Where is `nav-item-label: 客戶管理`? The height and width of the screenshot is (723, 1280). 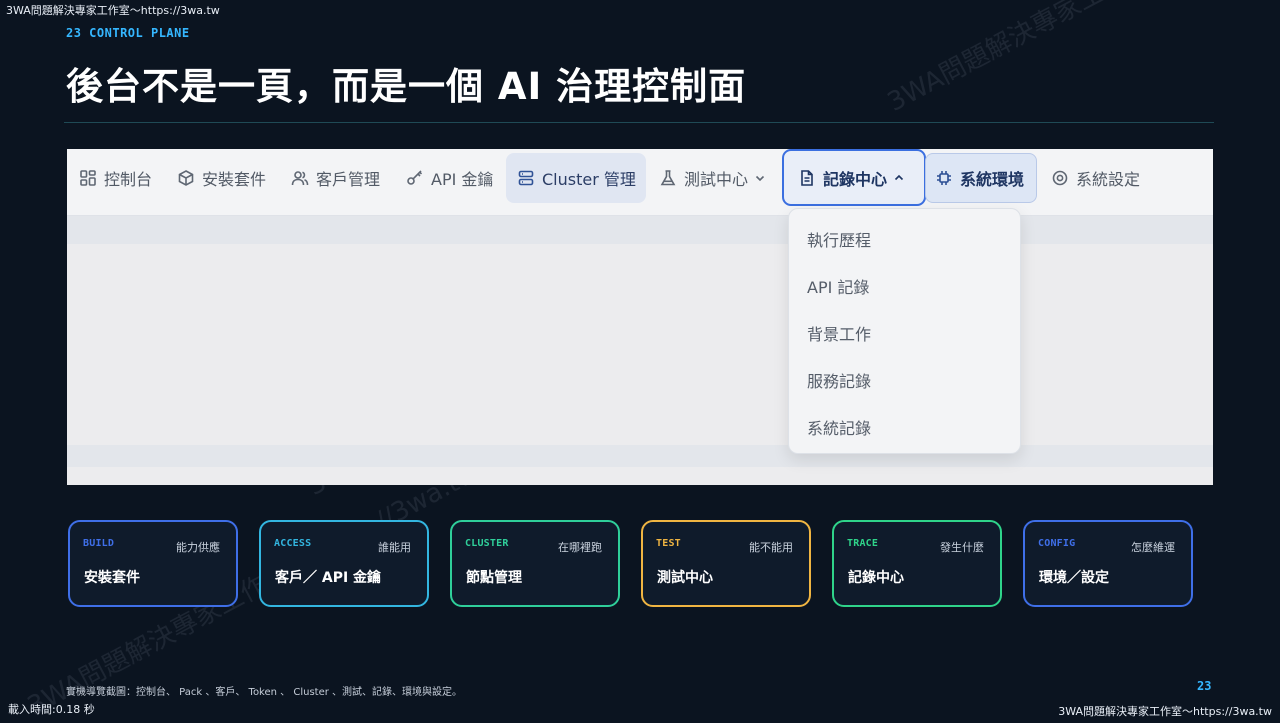 nav-item-label: 客戶管理 is located at coordinates (348, 179).